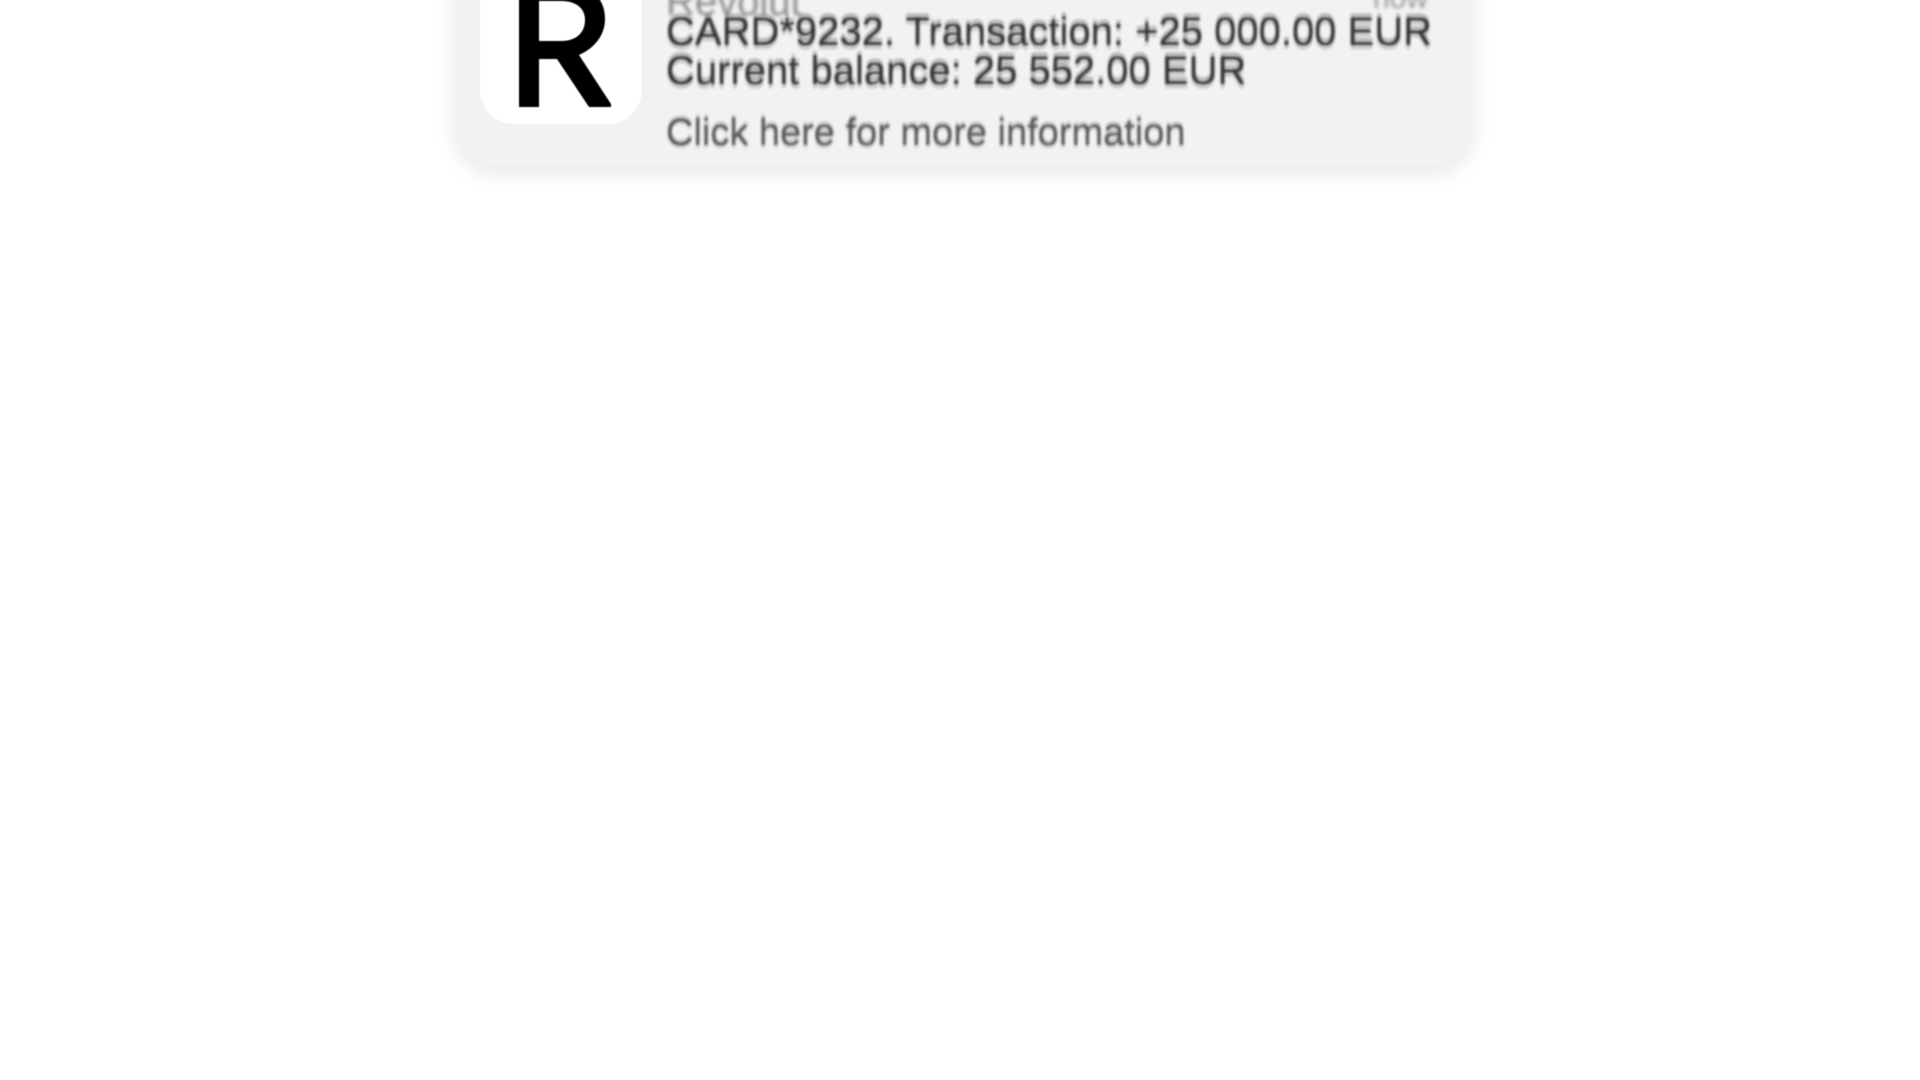 This screenshot has width=1920, height=1080. I want to click on balance-message: Current balance: 25 552.00 EUR, so click(956, 71).